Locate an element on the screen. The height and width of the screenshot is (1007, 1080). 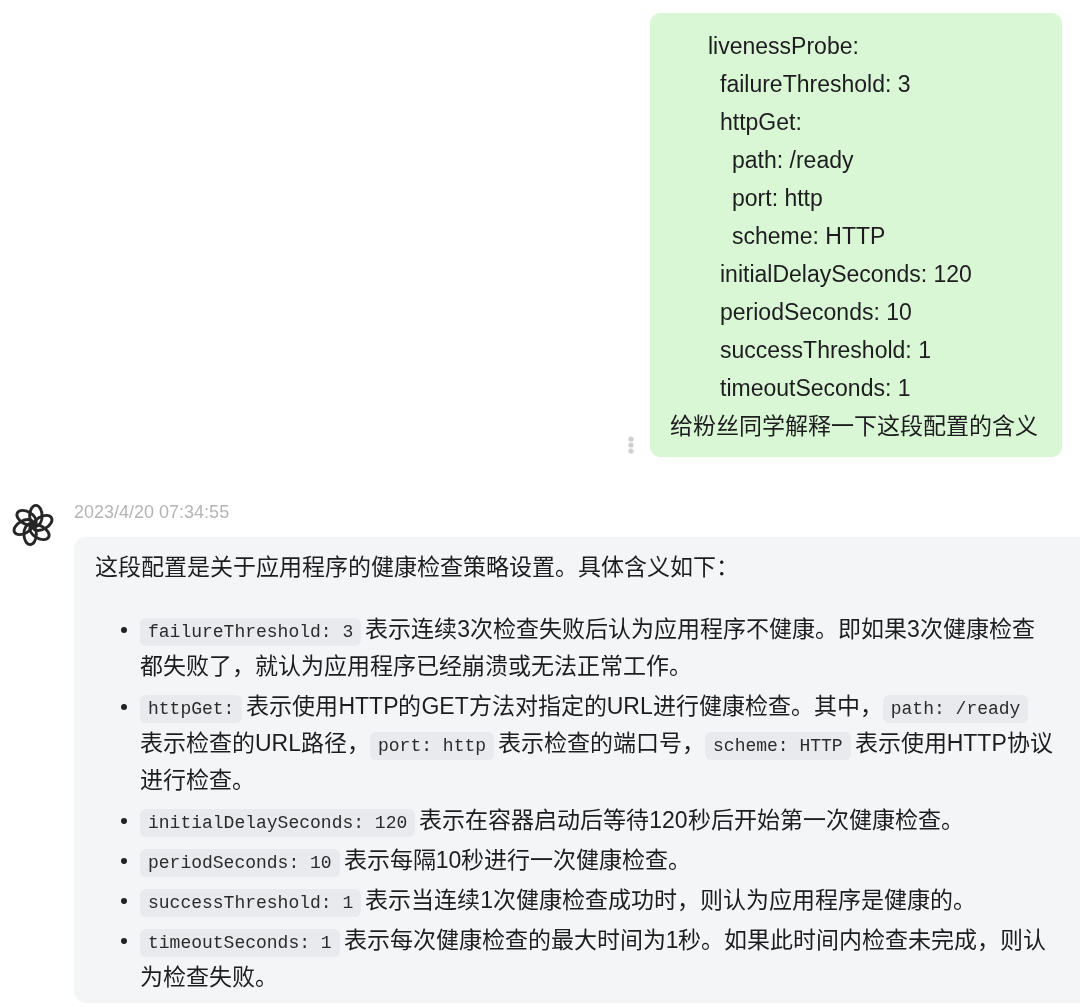
message-line: path: /ready is located at coordinates (793, 160).